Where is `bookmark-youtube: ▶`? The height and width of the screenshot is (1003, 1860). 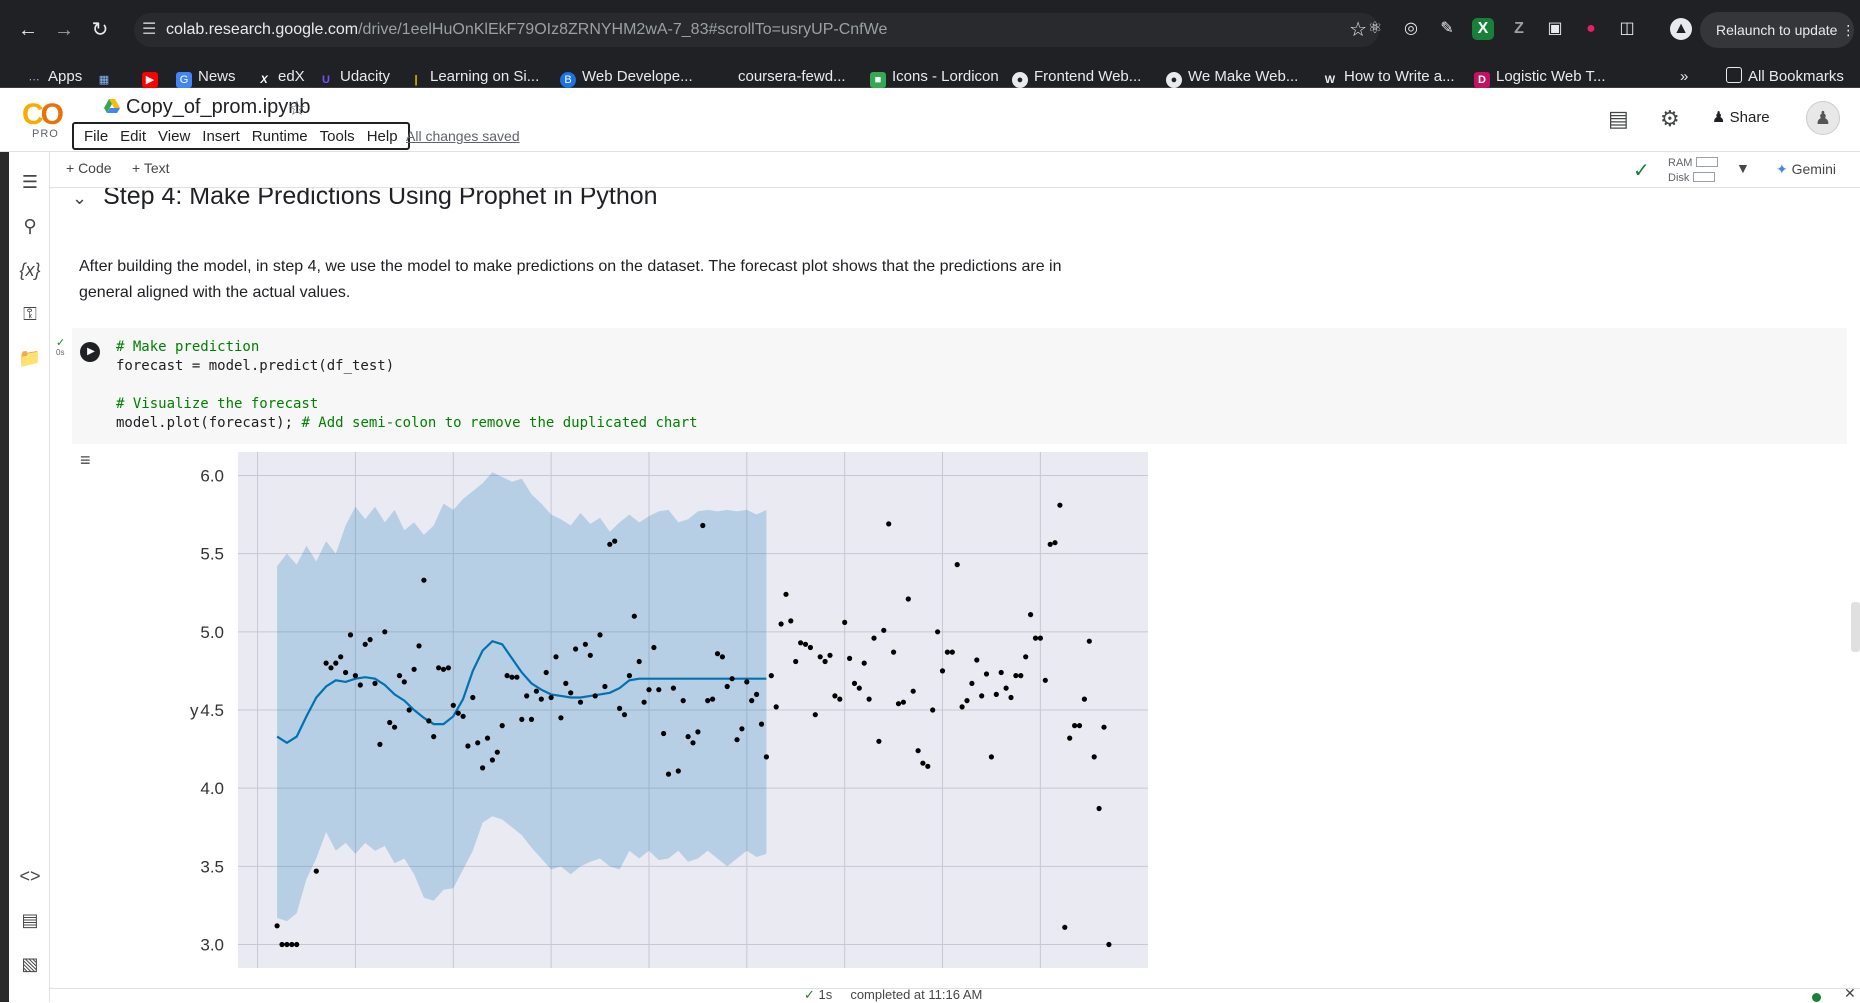
bookmark-youtube: ▶ is located at coordinates (153, 77).